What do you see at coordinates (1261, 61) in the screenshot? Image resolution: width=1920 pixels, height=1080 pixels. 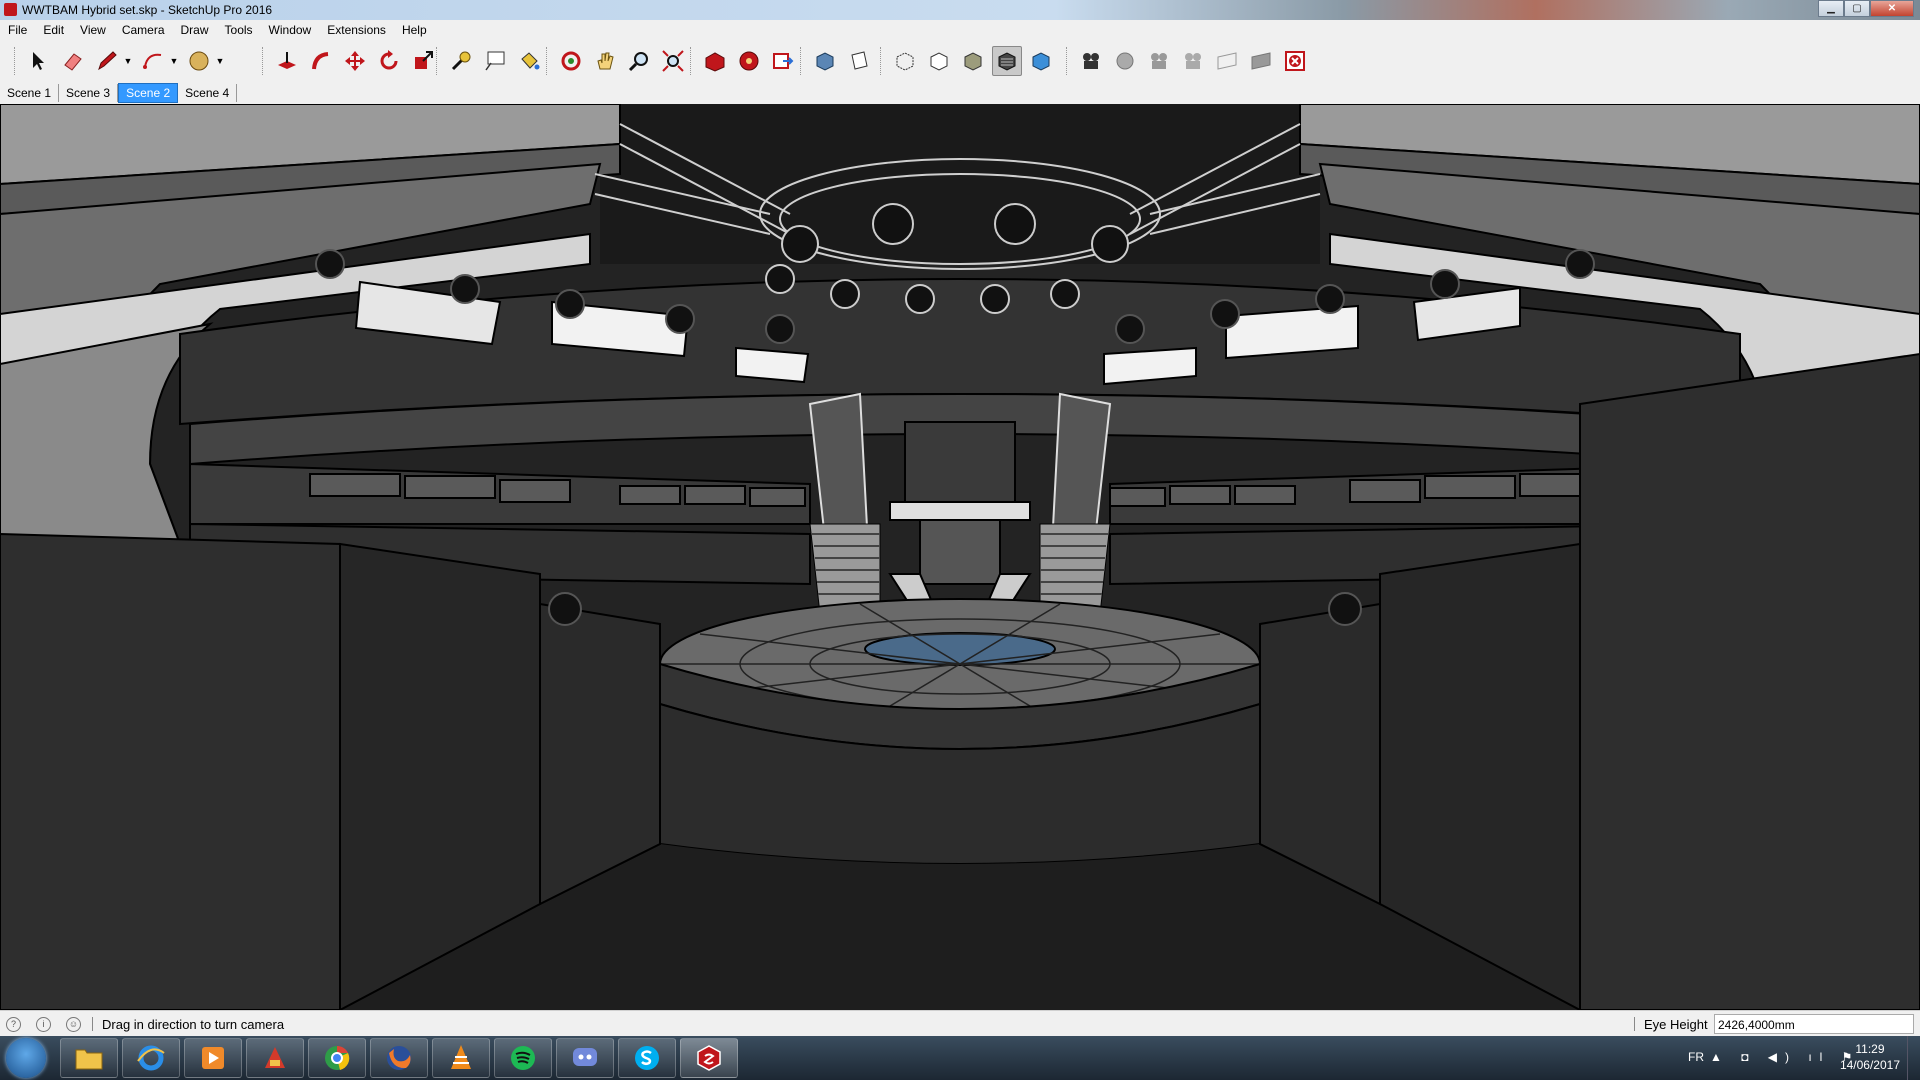 I see `display-section-cuts-button` at bounding box center [1261, 61].